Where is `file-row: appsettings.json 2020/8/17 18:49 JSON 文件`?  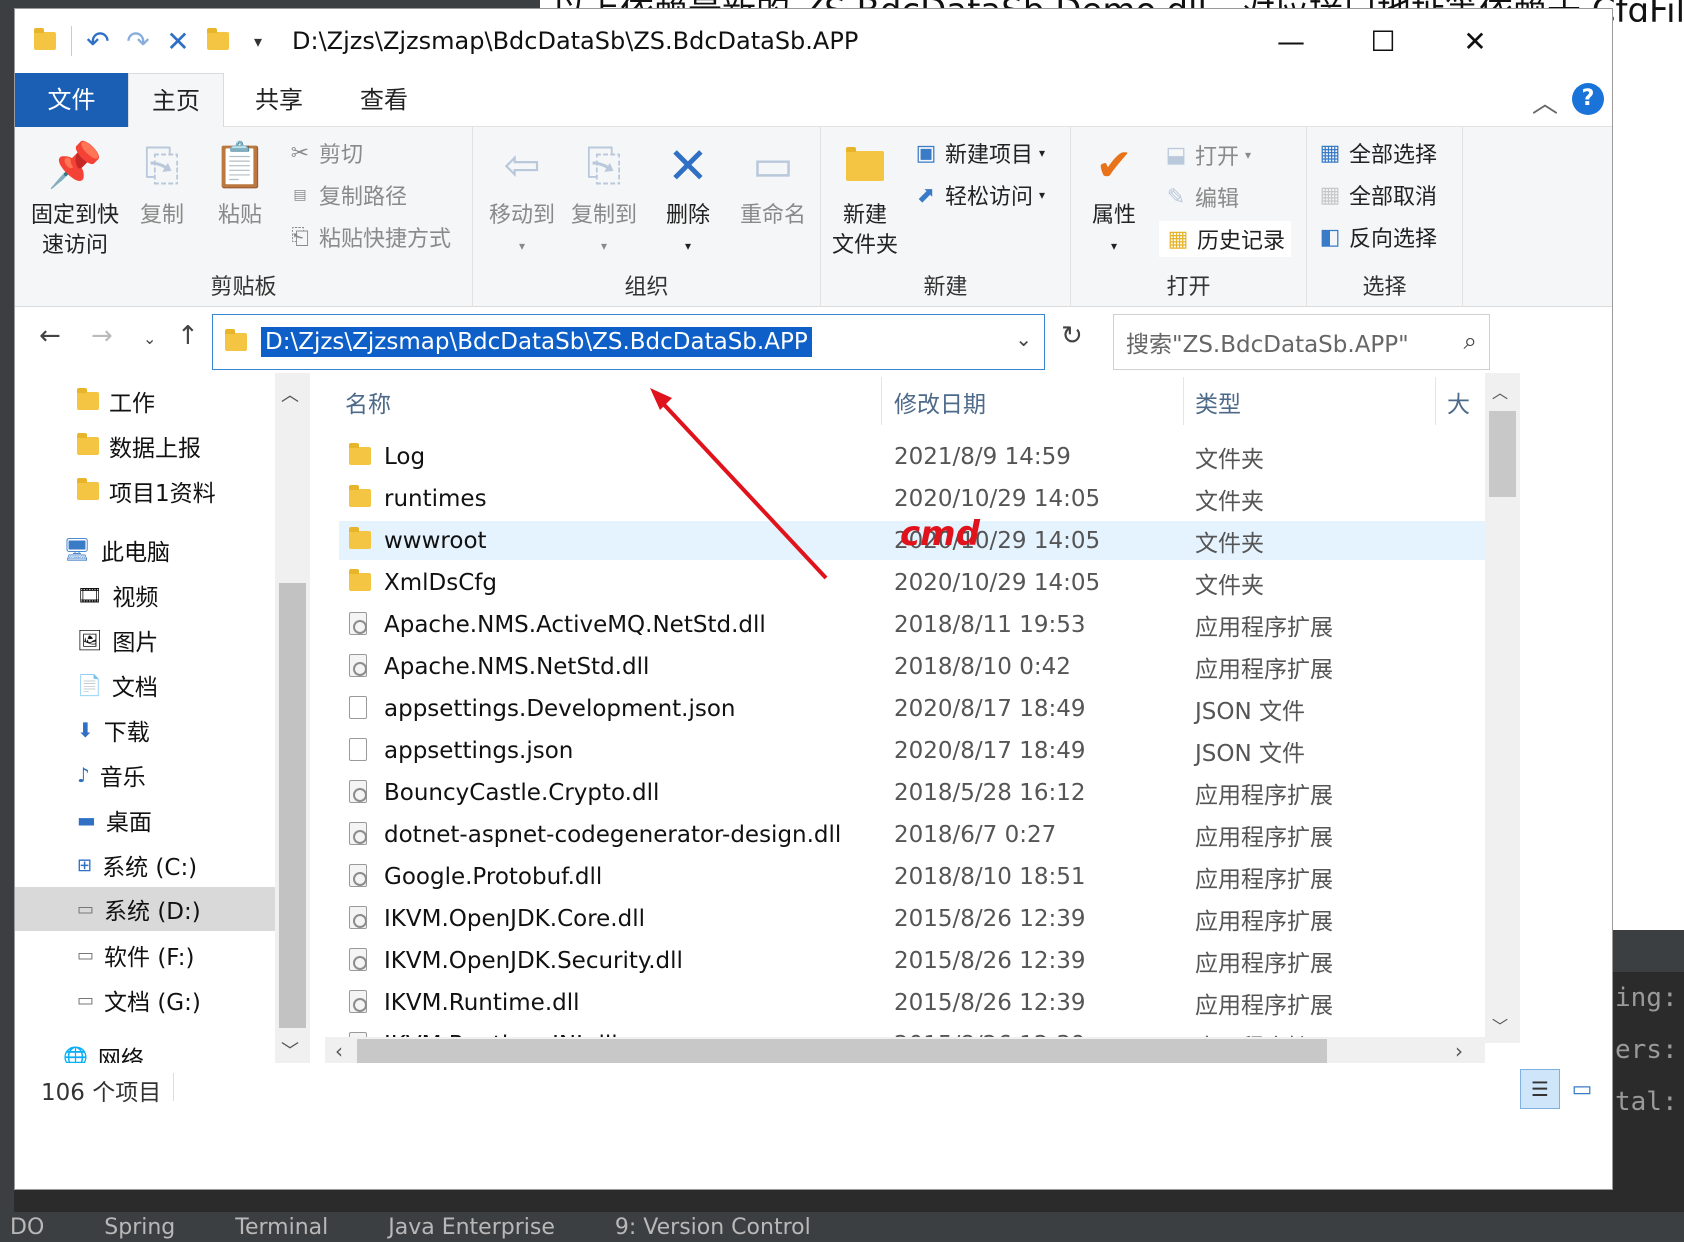
file-row: appsettings.json 2020/8/17 18:49 JSON 文件 is located at coordinates (912, 750).